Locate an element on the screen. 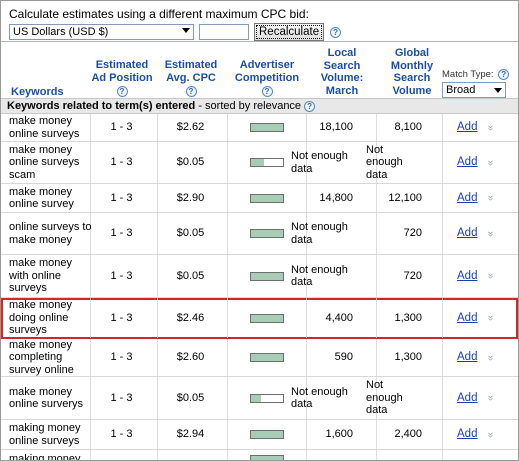  currency-select: US Dollars (USD $) is located at coordinates (101, 32).